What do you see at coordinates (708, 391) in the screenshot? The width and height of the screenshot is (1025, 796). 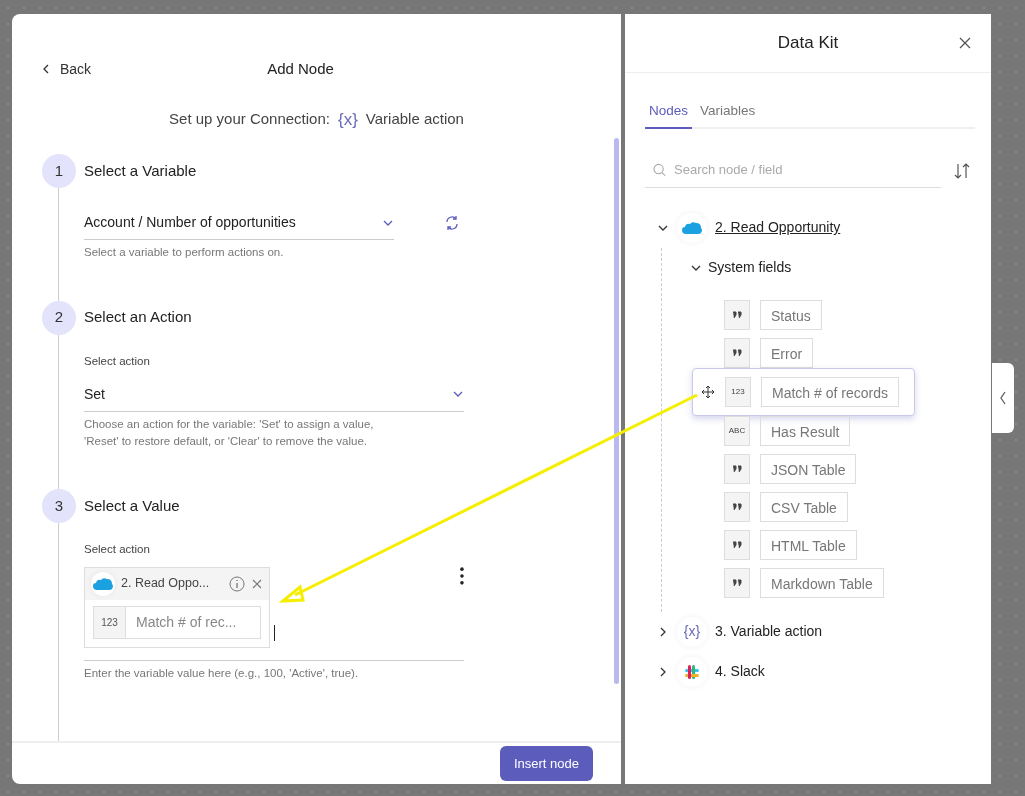 I see `move-icon` at bounding box center [708, 391].